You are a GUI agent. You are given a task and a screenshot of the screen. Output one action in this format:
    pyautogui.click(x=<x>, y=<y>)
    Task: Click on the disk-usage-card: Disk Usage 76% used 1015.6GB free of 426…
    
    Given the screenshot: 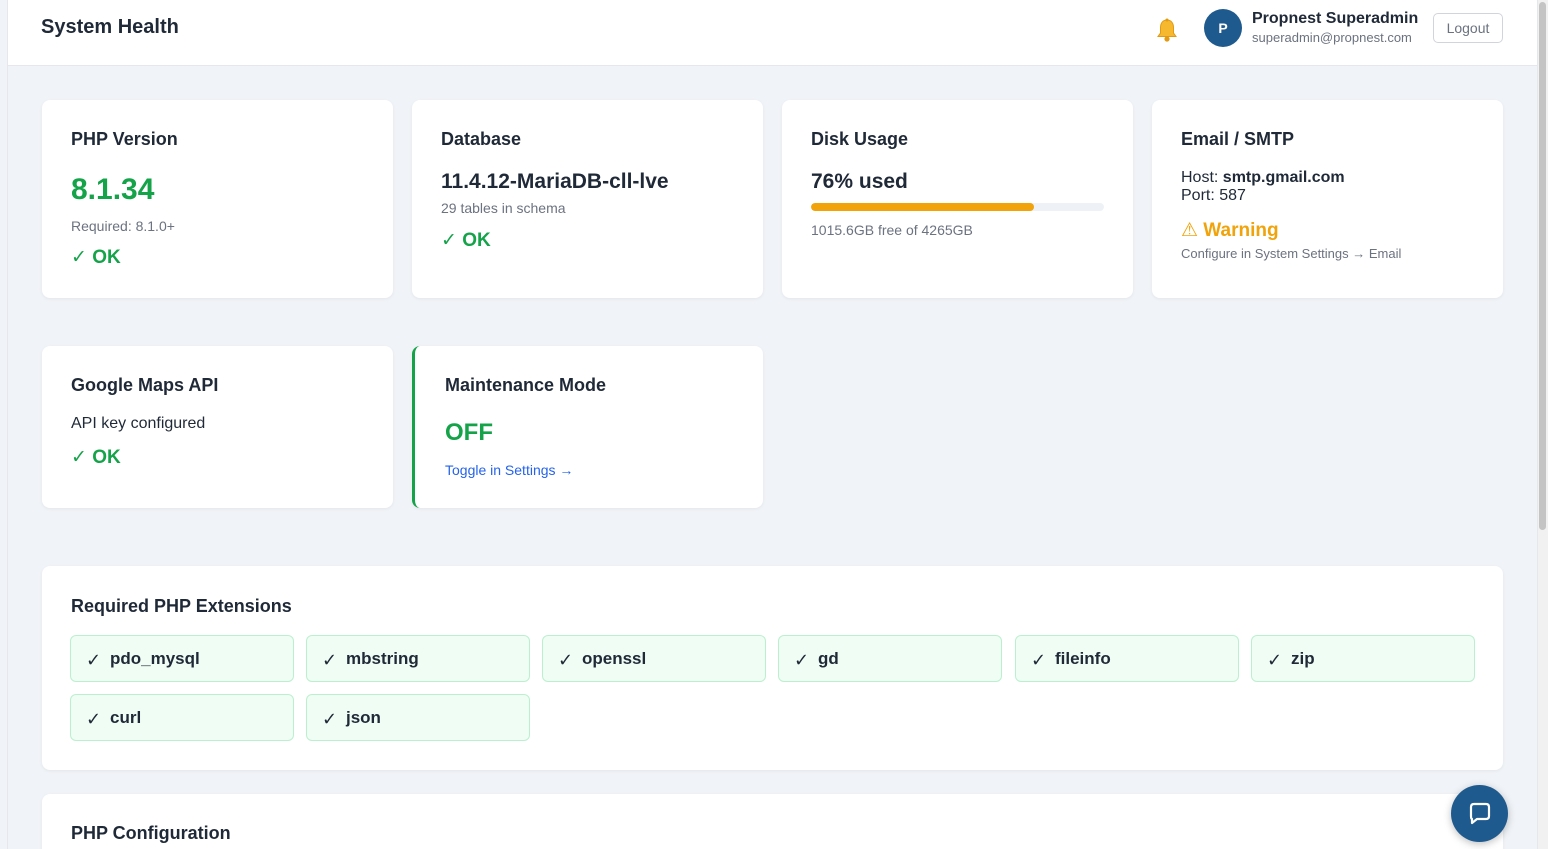 What is the action you would take?
    pyautogui.click(x=957, y=199)
    